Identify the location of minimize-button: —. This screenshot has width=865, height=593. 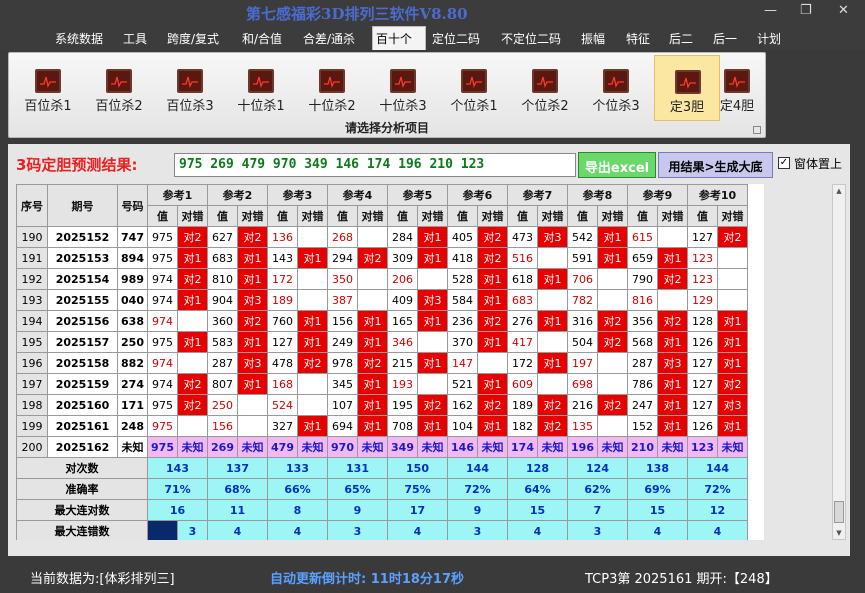
(770, 10).